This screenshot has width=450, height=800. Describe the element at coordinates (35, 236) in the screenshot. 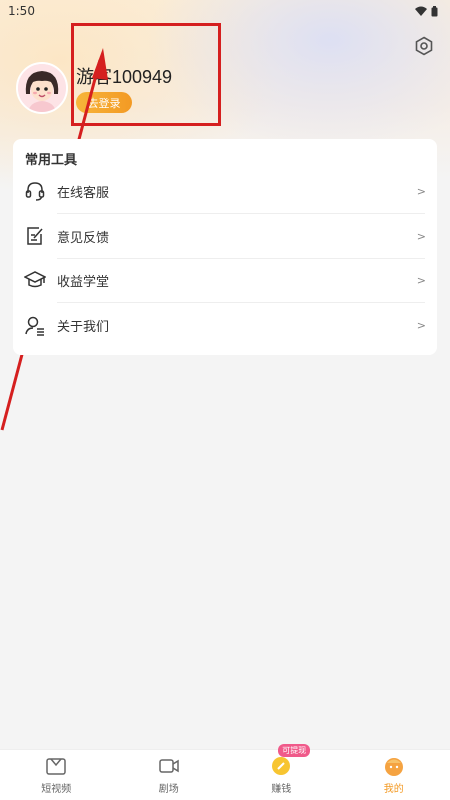

I see `feedback-edit-icon` at that location.